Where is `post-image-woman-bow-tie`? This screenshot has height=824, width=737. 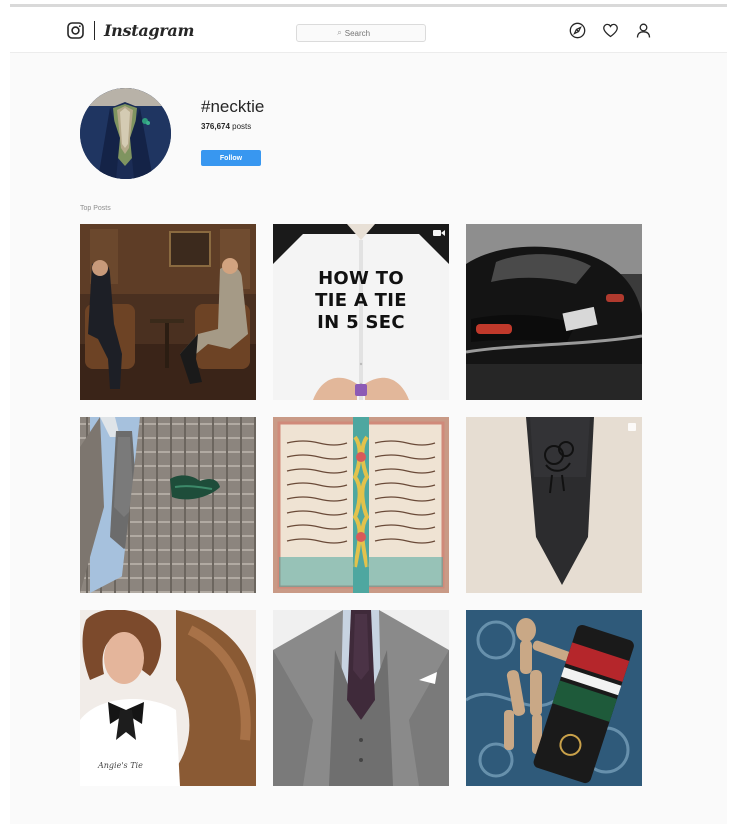 post-image-woman-bow-tie is located at coordinates (168, 698).